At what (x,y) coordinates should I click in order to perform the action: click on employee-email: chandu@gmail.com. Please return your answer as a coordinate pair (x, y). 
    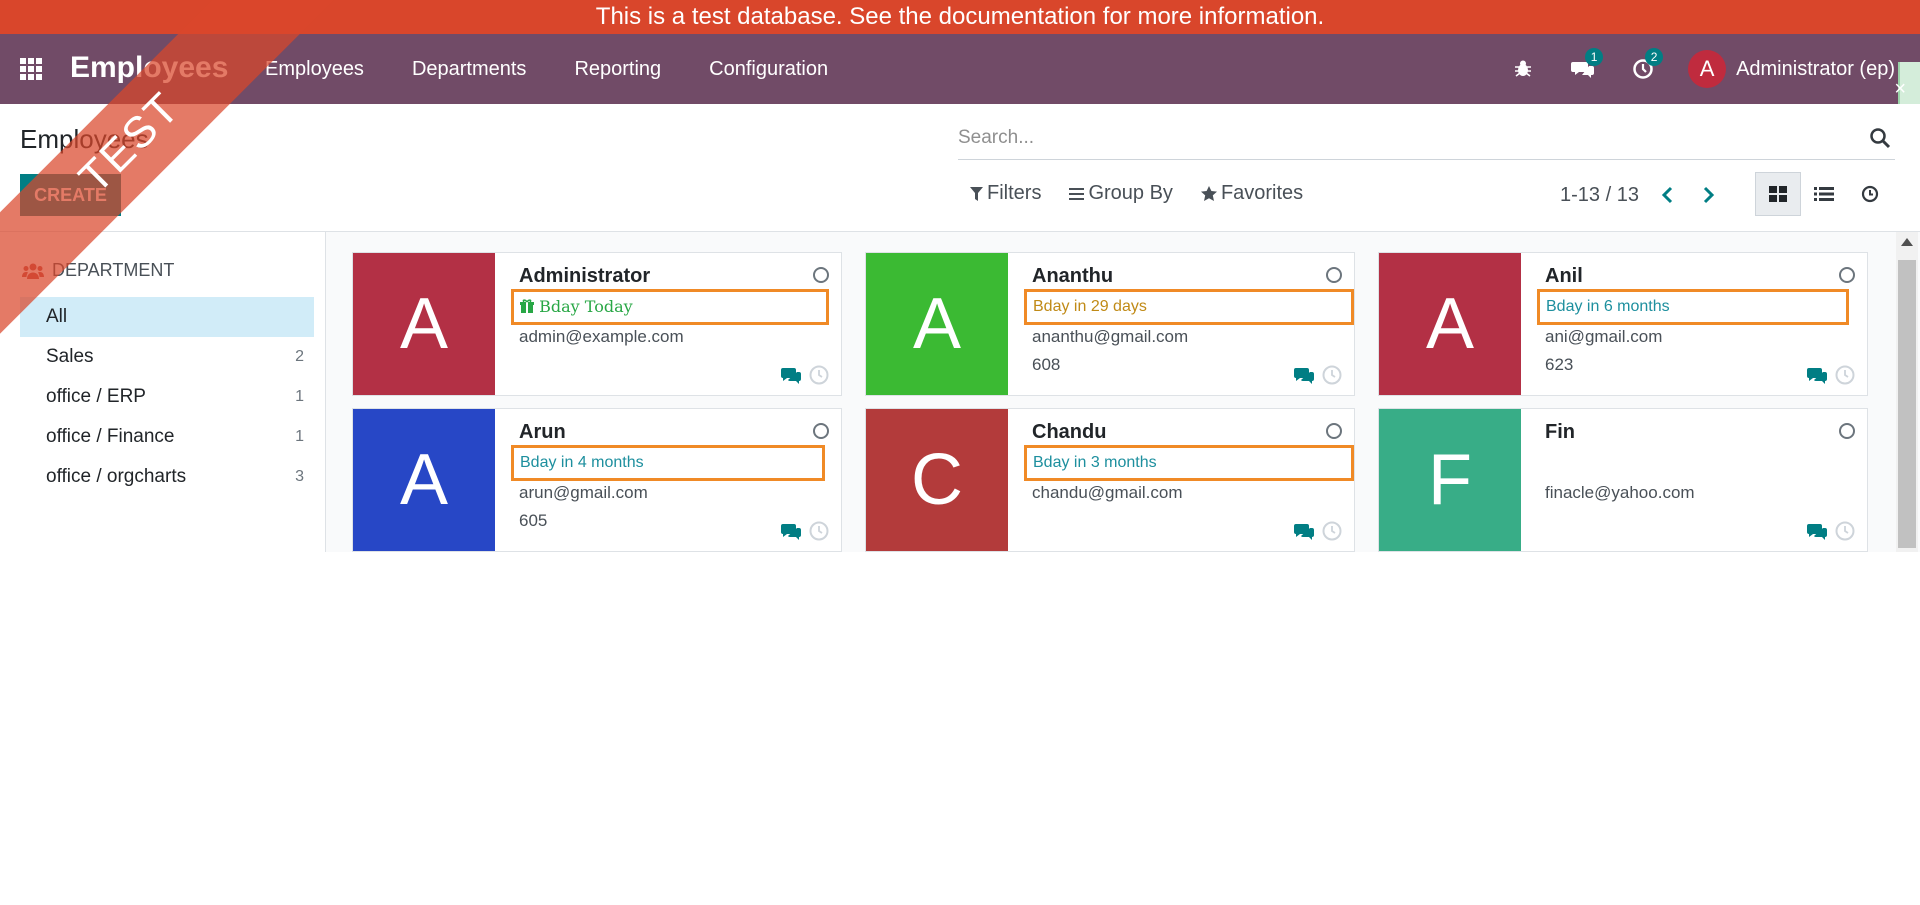
    Looking at the image, I should click on (1107, 492).